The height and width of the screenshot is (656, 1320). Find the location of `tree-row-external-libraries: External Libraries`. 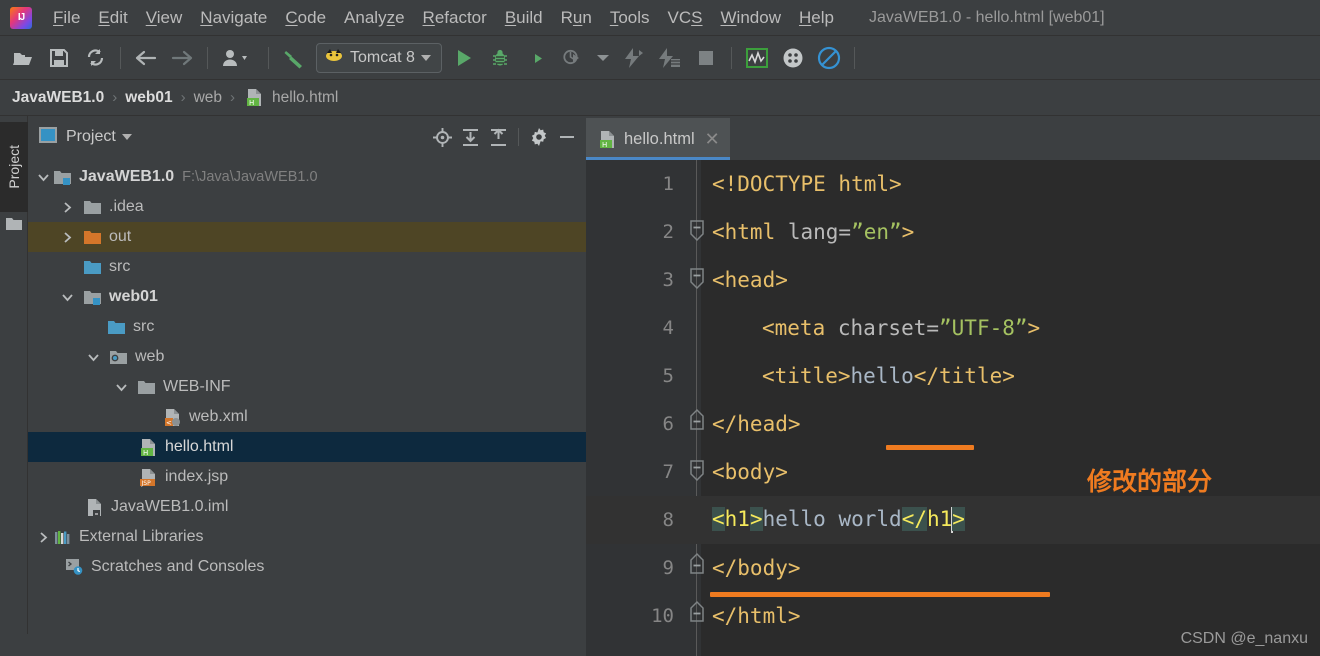

tree-row-external-libraries: External Libraries is located at coordinates (307, 537).